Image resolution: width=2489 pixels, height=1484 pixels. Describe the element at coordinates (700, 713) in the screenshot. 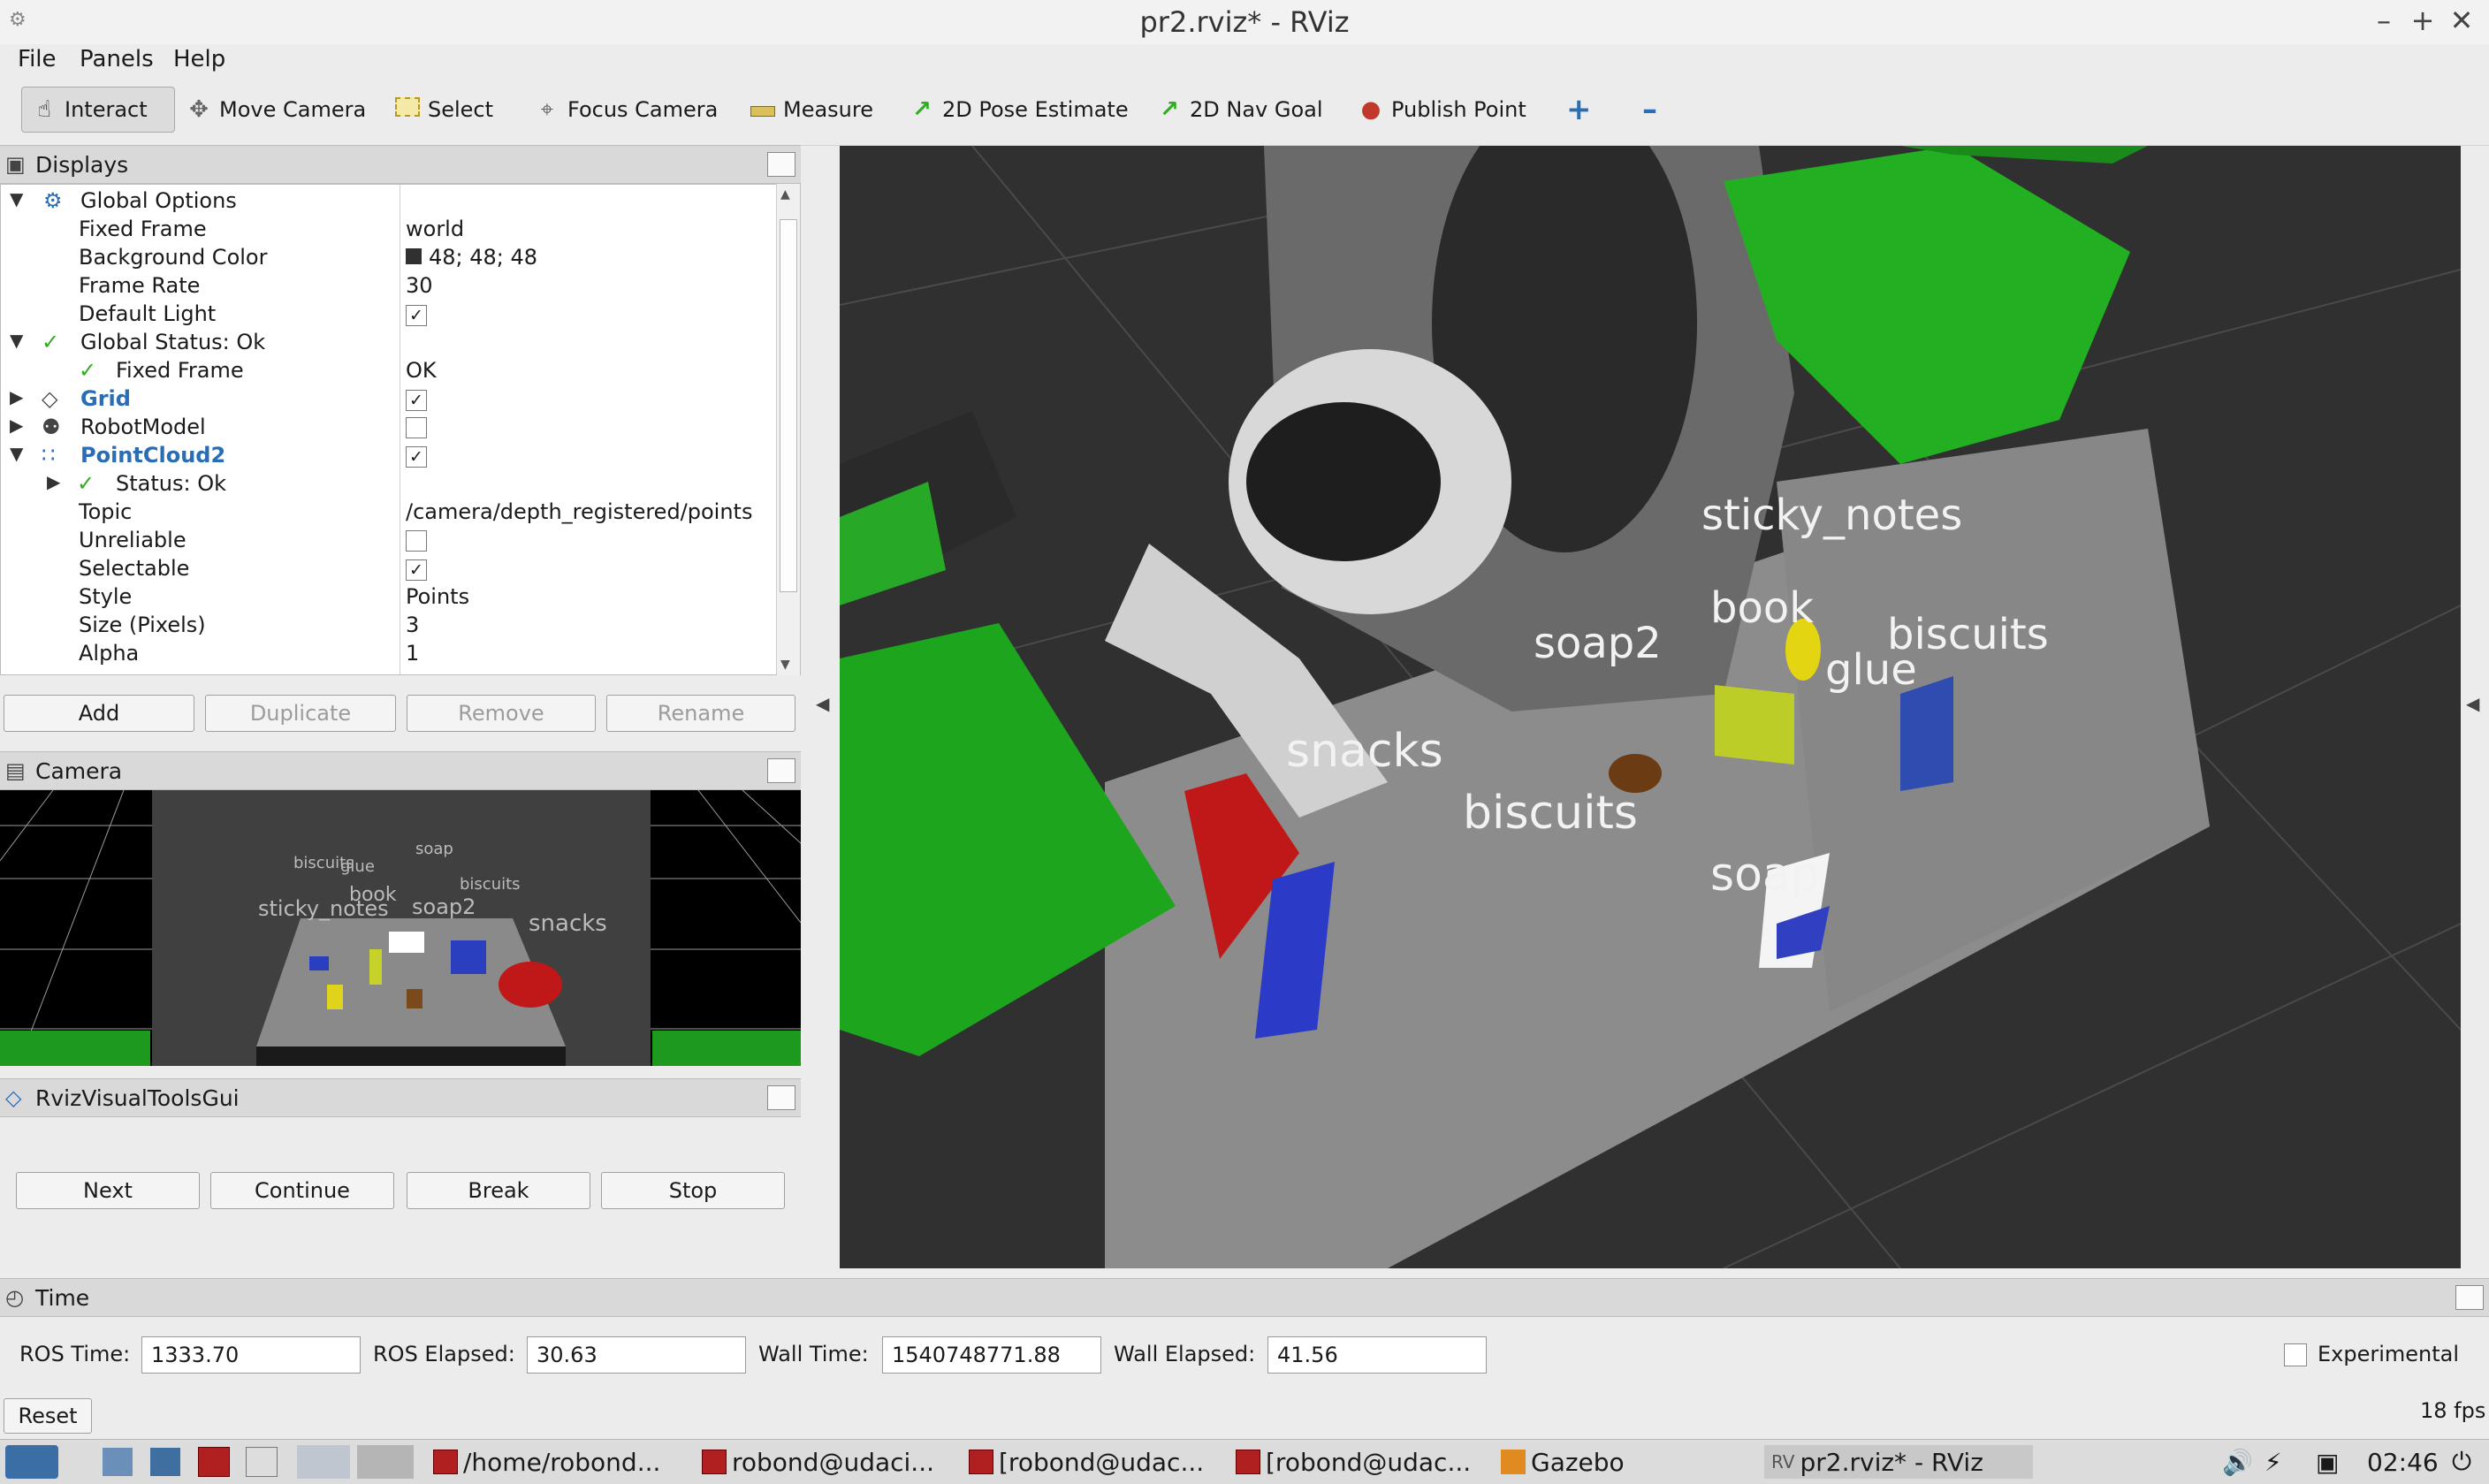

I see `rename-button: Rename` at that location.